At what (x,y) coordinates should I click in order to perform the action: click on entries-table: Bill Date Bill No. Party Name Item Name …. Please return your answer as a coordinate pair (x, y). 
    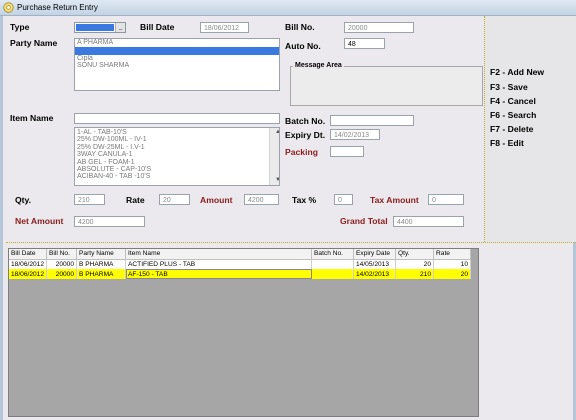
    Looking at the image, I should click on (240, 264).